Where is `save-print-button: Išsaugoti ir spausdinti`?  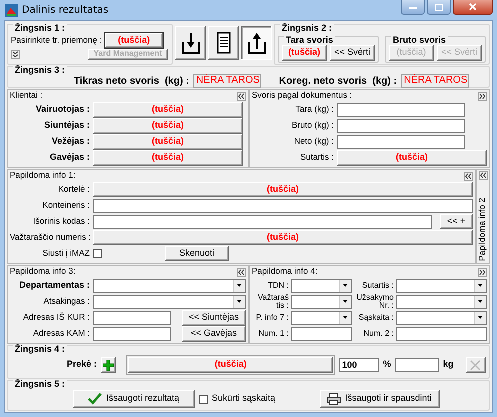
save-print-button: Išsaugoti ir spausdinti is located at coordinates (380, 399).